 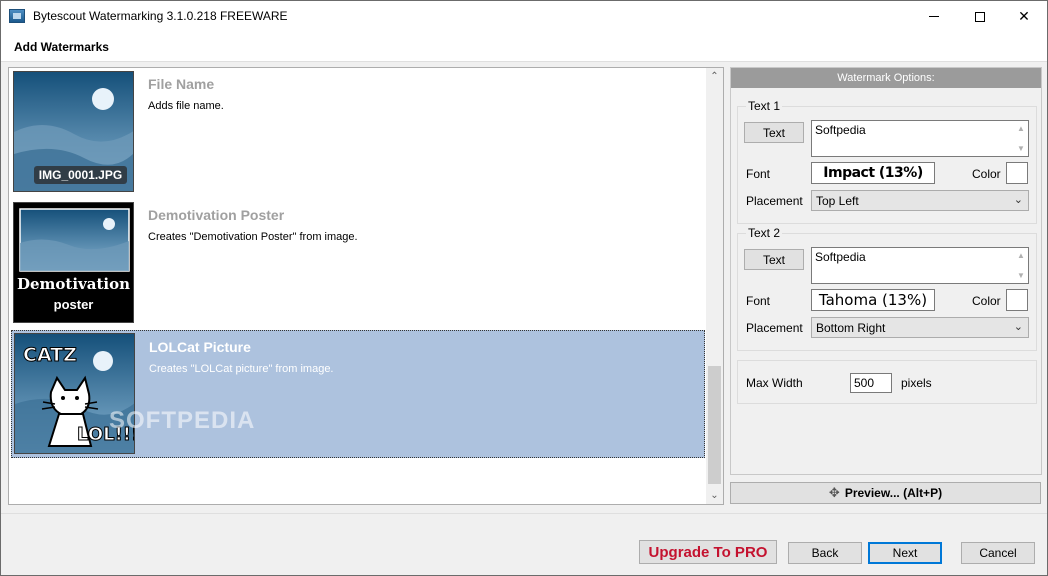 I want to click on text1-text-button: Text, so click(x=774, y=132).